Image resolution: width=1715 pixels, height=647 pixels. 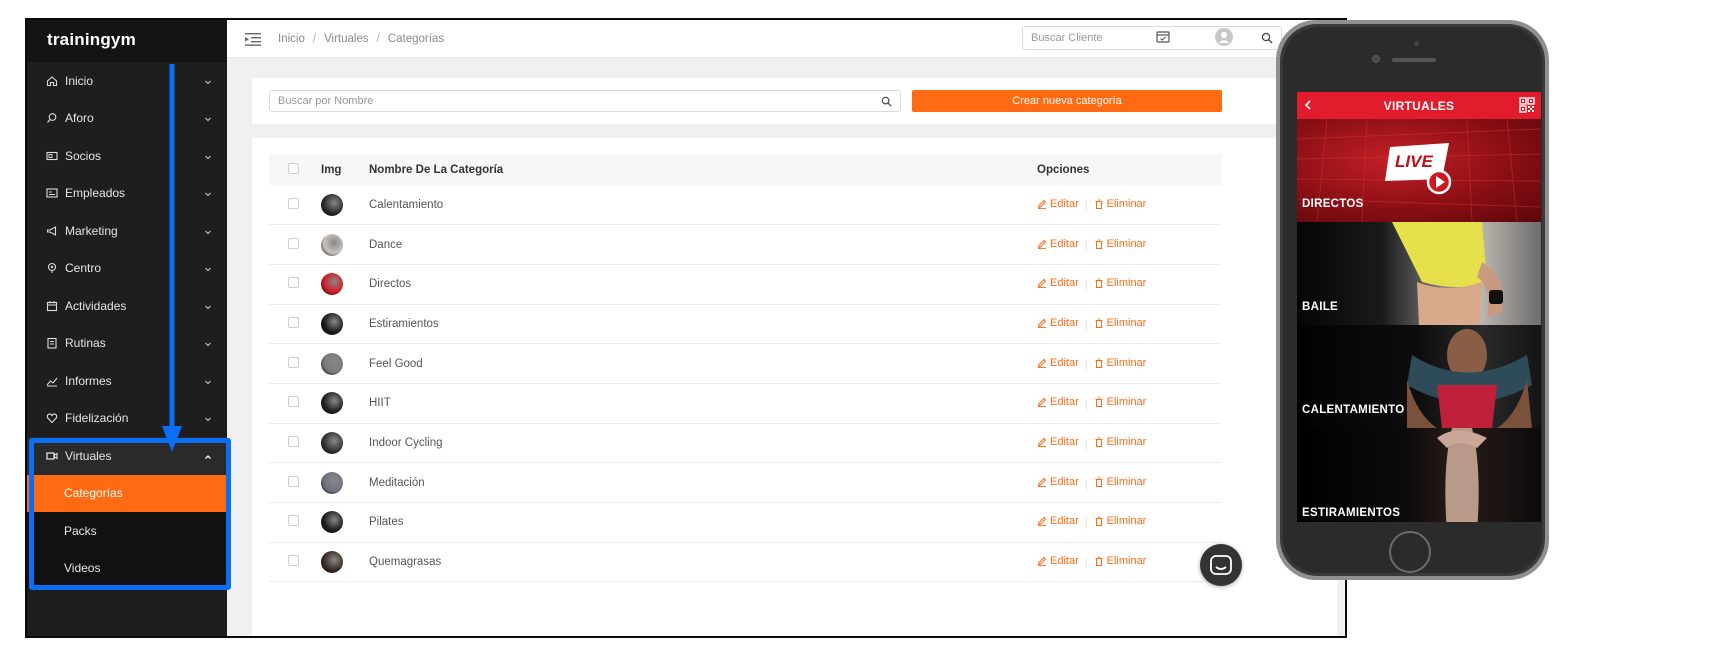 What do you see at coordinates (1527, 105) in the screenshot?
I see `qr-code-icon` at bounding box center [1527, 105].